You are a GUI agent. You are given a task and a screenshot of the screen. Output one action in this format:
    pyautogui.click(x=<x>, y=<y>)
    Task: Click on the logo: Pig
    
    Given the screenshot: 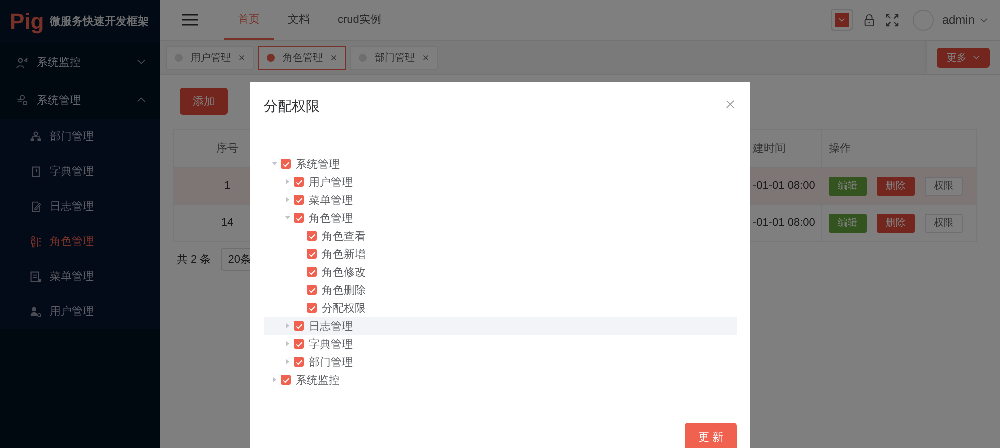 What is the action you would take?
    pyautogui.click(x=27, y=21)
    